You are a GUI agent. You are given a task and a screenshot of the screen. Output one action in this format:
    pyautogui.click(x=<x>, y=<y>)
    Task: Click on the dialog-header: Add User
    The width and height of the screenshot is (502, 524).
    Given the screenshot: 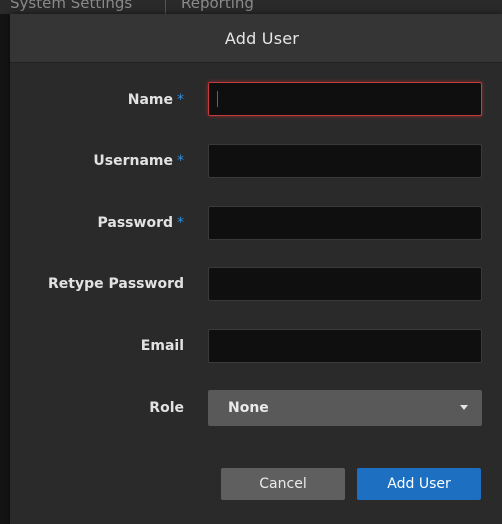 What is the action you would take?
    pyautogui.click(x=256, y=38)
    